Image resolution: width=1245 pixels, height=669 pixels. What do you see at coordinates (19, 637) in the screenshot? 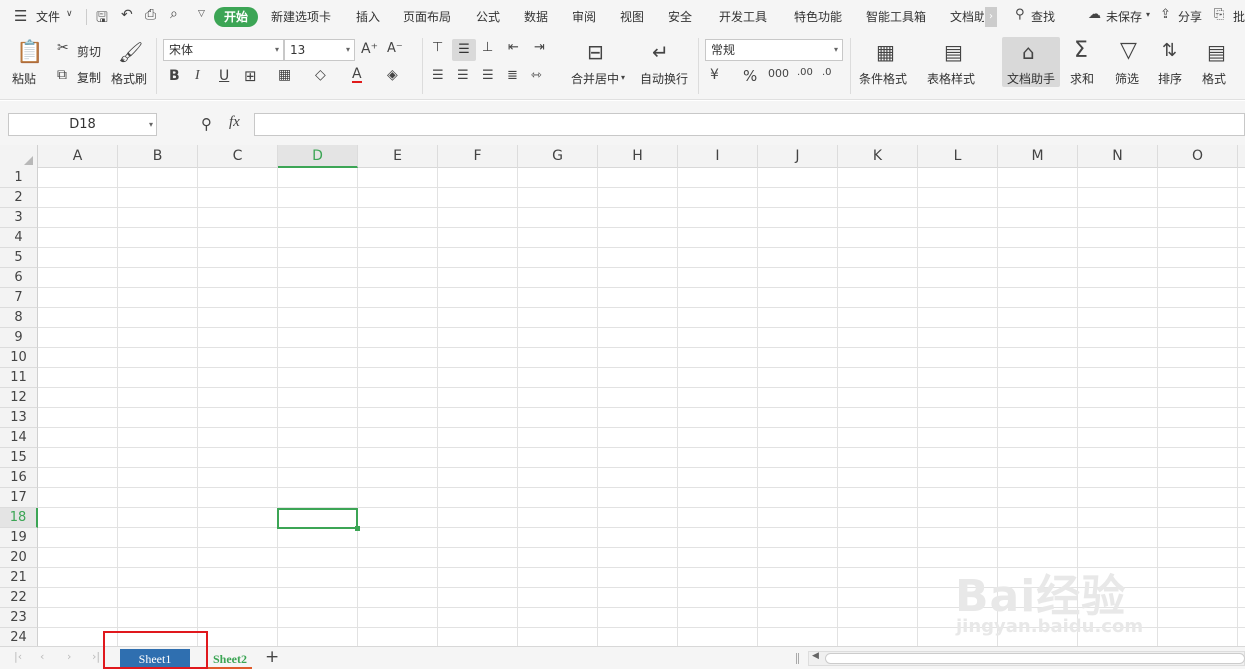
I see `row-header-24: 24` at bounding box center [19, 637].